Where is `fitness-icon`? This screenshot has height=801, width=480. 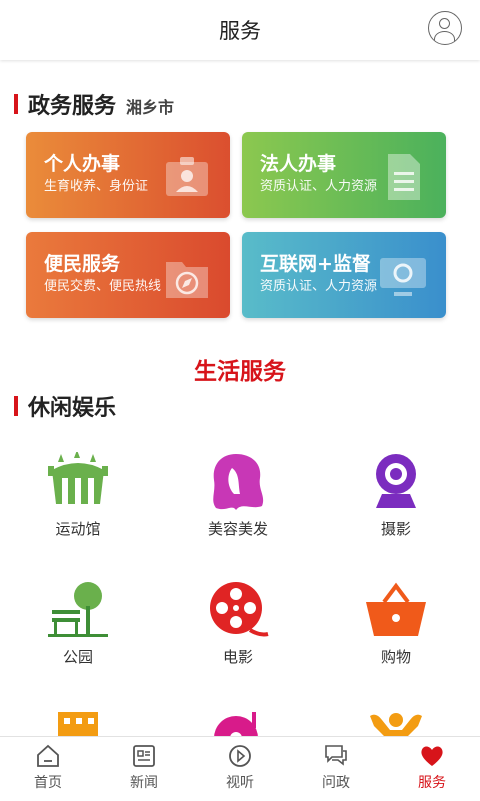 fitness-icon is located at coordinates (396, 724).